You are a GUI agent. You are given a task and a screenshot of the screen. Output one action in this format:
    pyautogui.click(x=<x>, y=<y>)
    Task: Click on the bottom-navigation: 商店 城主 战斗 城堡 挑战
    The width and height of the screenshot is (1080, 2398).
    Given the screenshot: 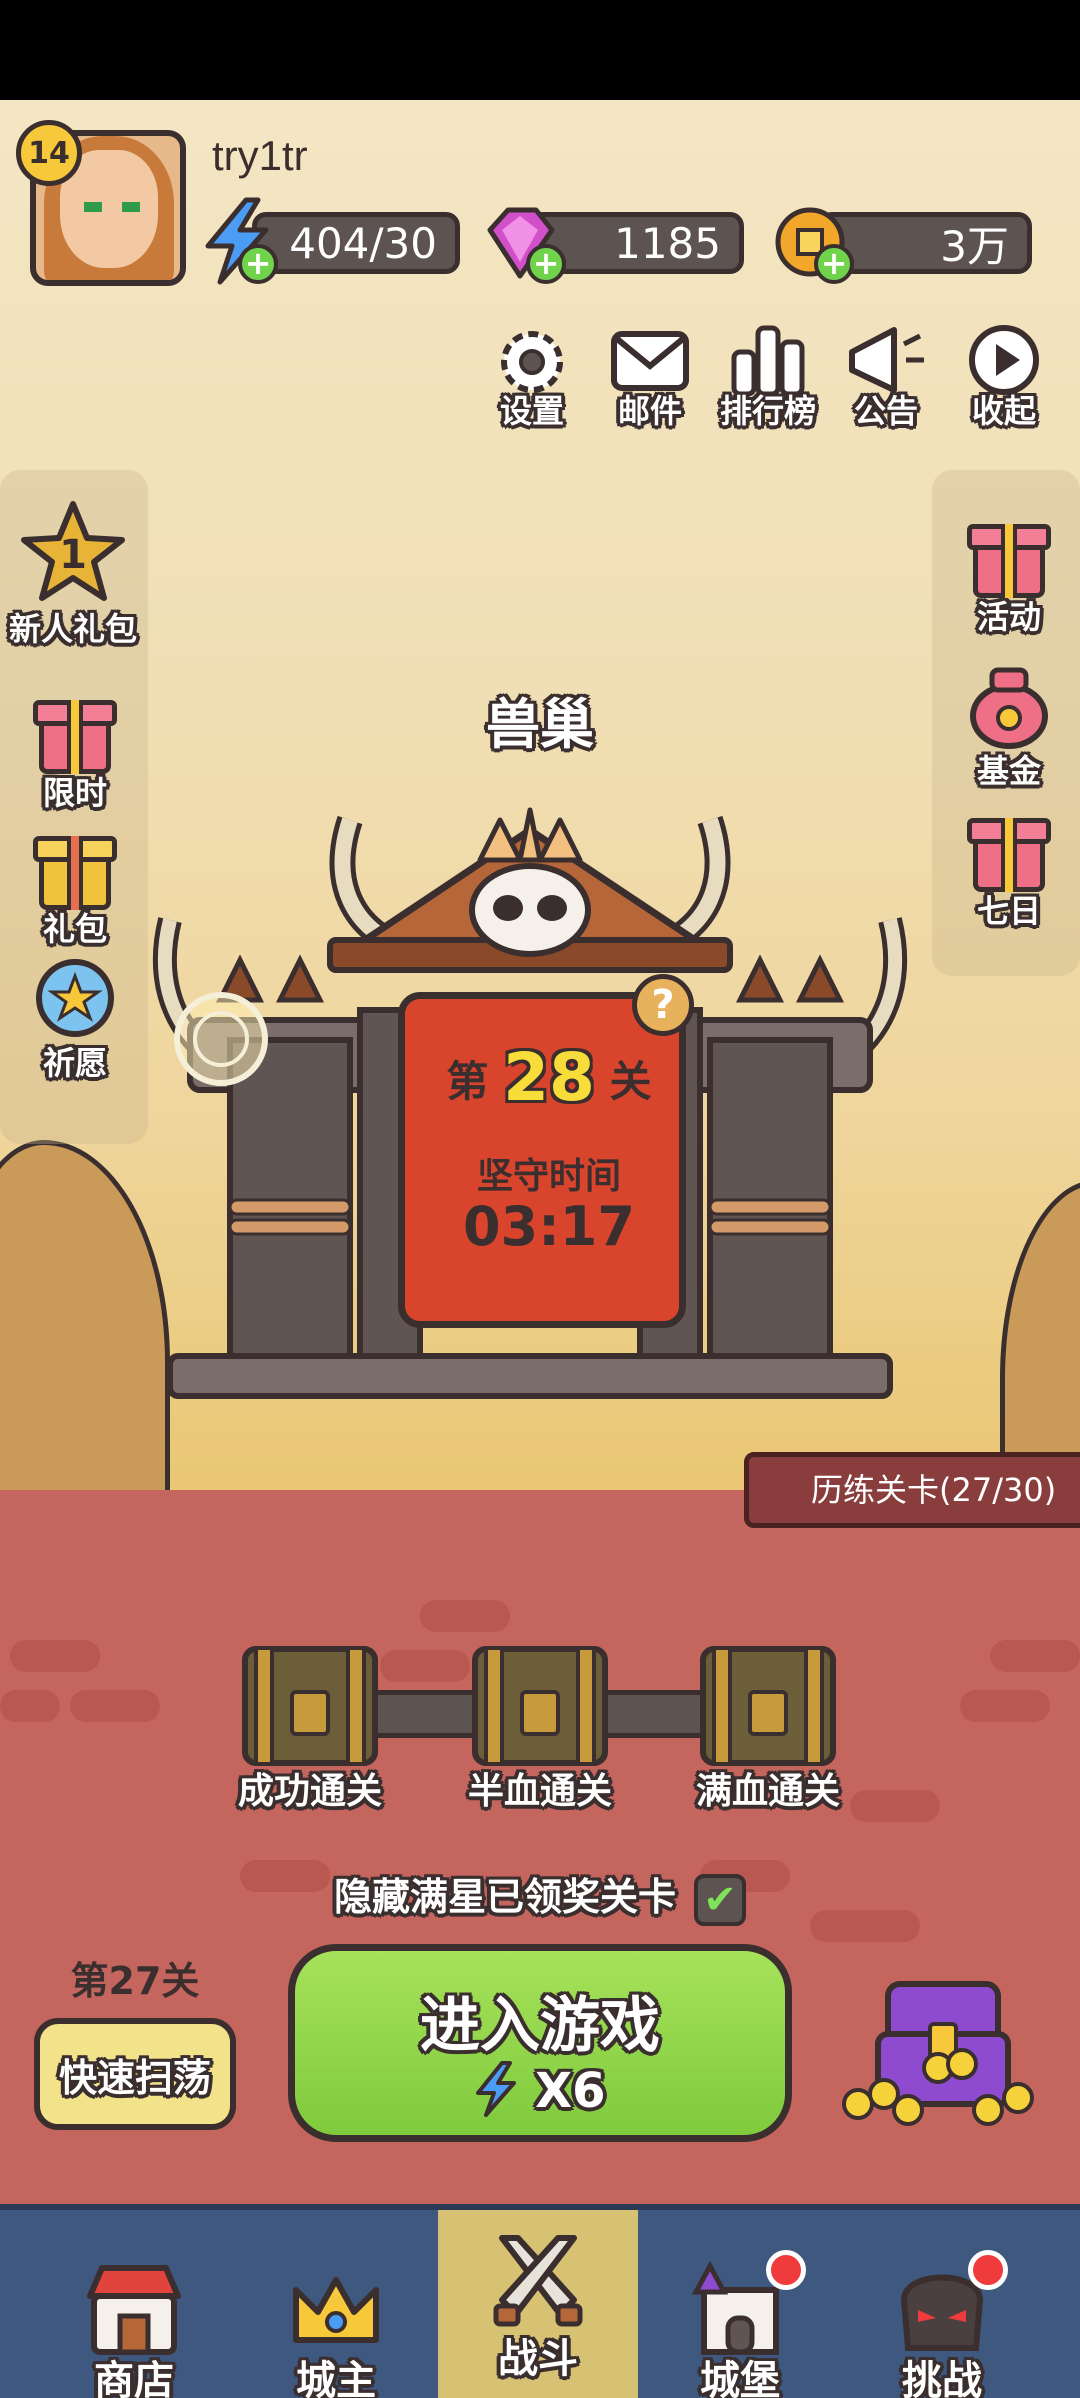 What is the action you would take?
    pyautogui.click(x=540, y=2301)
    